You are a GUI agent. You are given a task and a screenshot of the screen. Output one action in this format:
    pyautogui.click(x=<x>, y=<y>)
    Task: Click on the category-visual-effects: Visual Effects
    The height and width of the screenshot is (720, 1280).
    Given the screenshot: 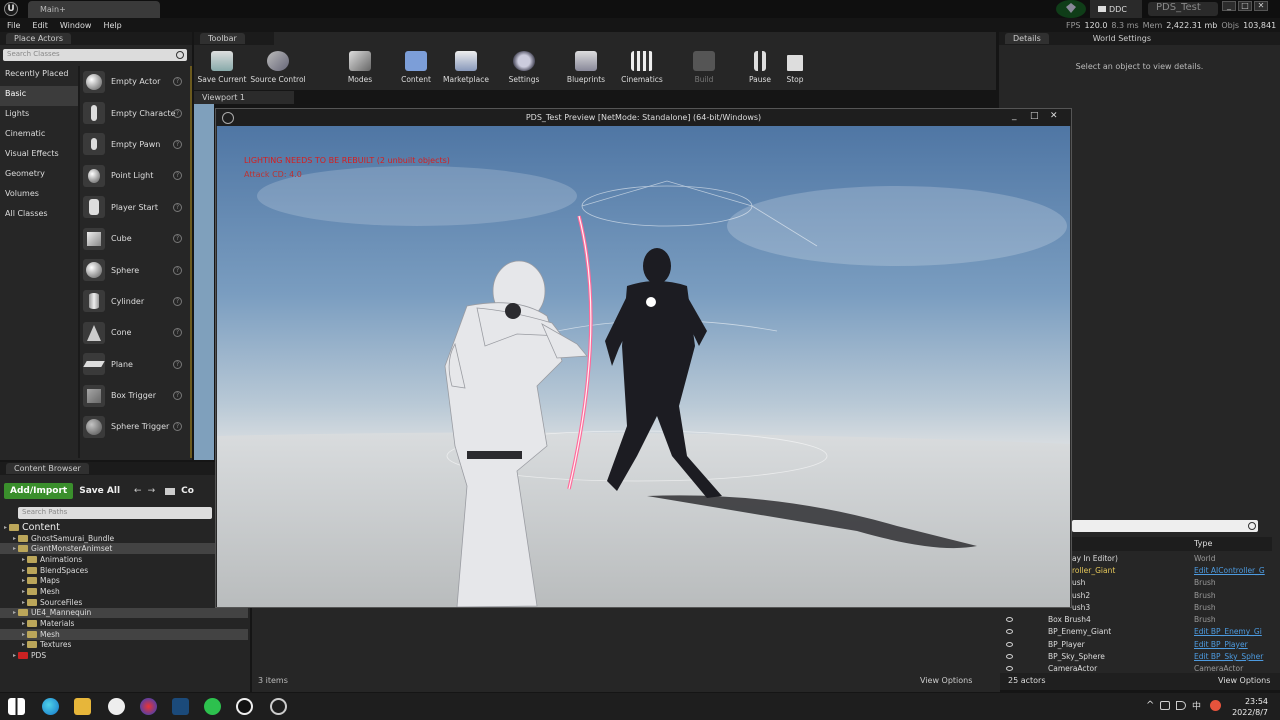 What is the action you would take?
    pyautogui.click(x=39, y=156)
    